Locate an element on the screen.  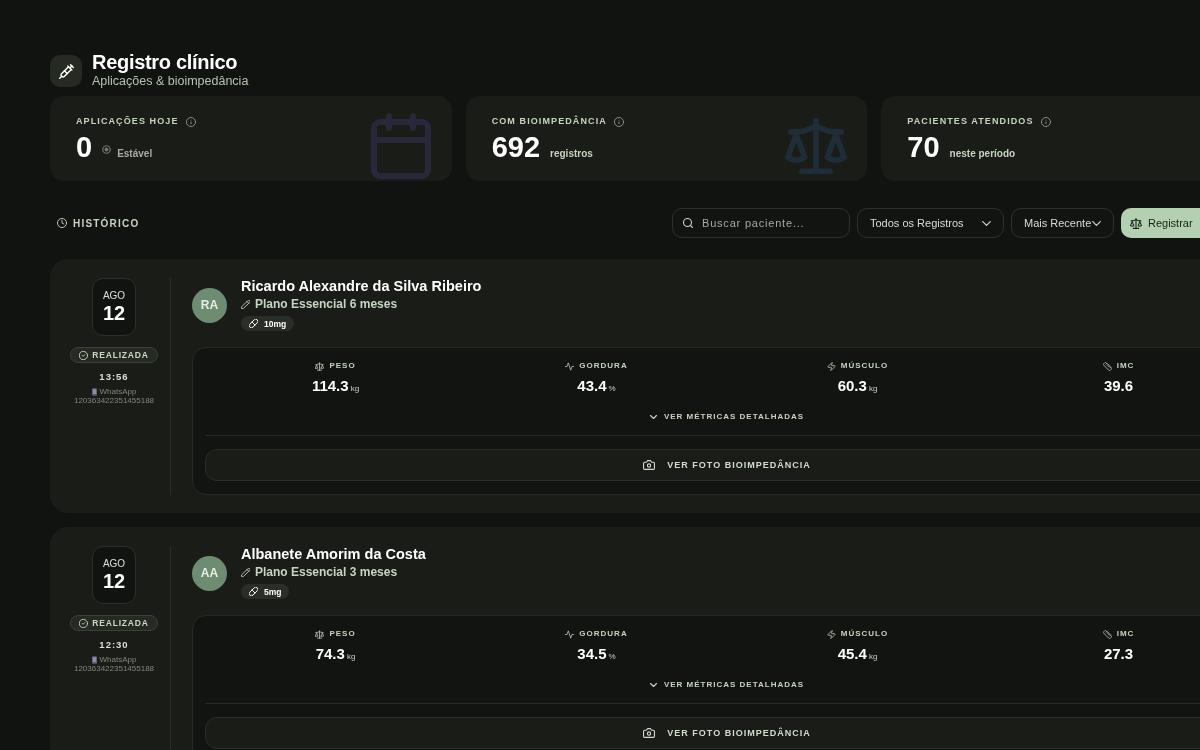
patient-name: Ricardo Alexandre da Silva Ribeiro is located at coordinates (361, 286).